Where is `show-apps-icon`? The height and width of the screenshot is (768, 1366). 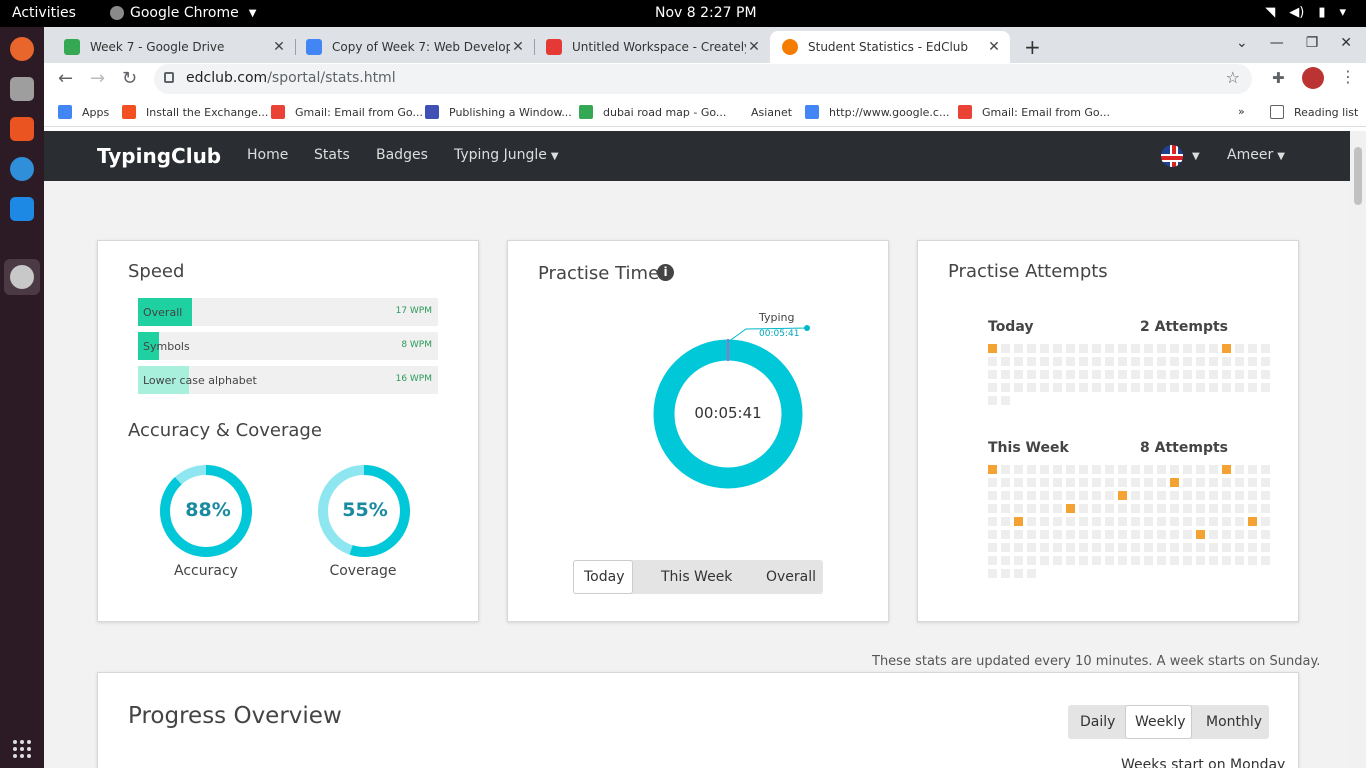
show-apps-icon is located at coordinates (22, 749).